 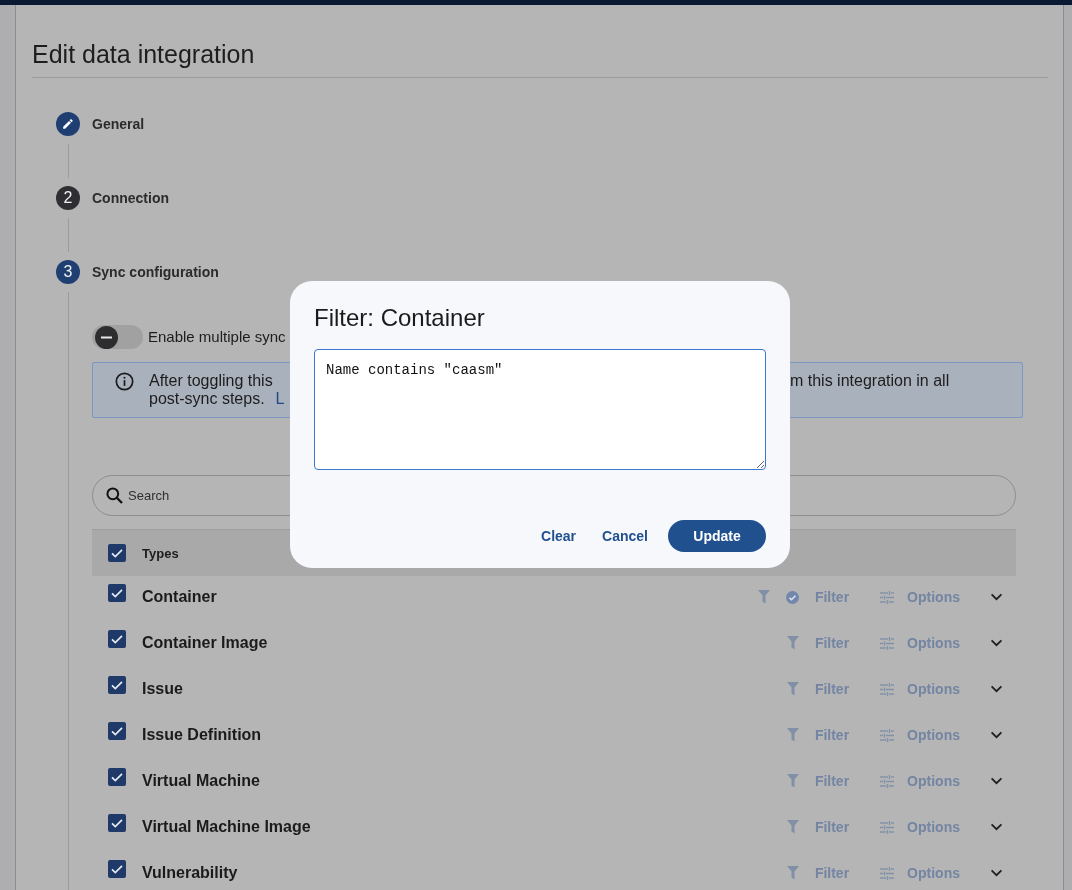 What do you see at coordinates (540, 409) in the screenshot?
I see `filter-textarea: Name contains "caasm"` at bounding box center [540, 409].